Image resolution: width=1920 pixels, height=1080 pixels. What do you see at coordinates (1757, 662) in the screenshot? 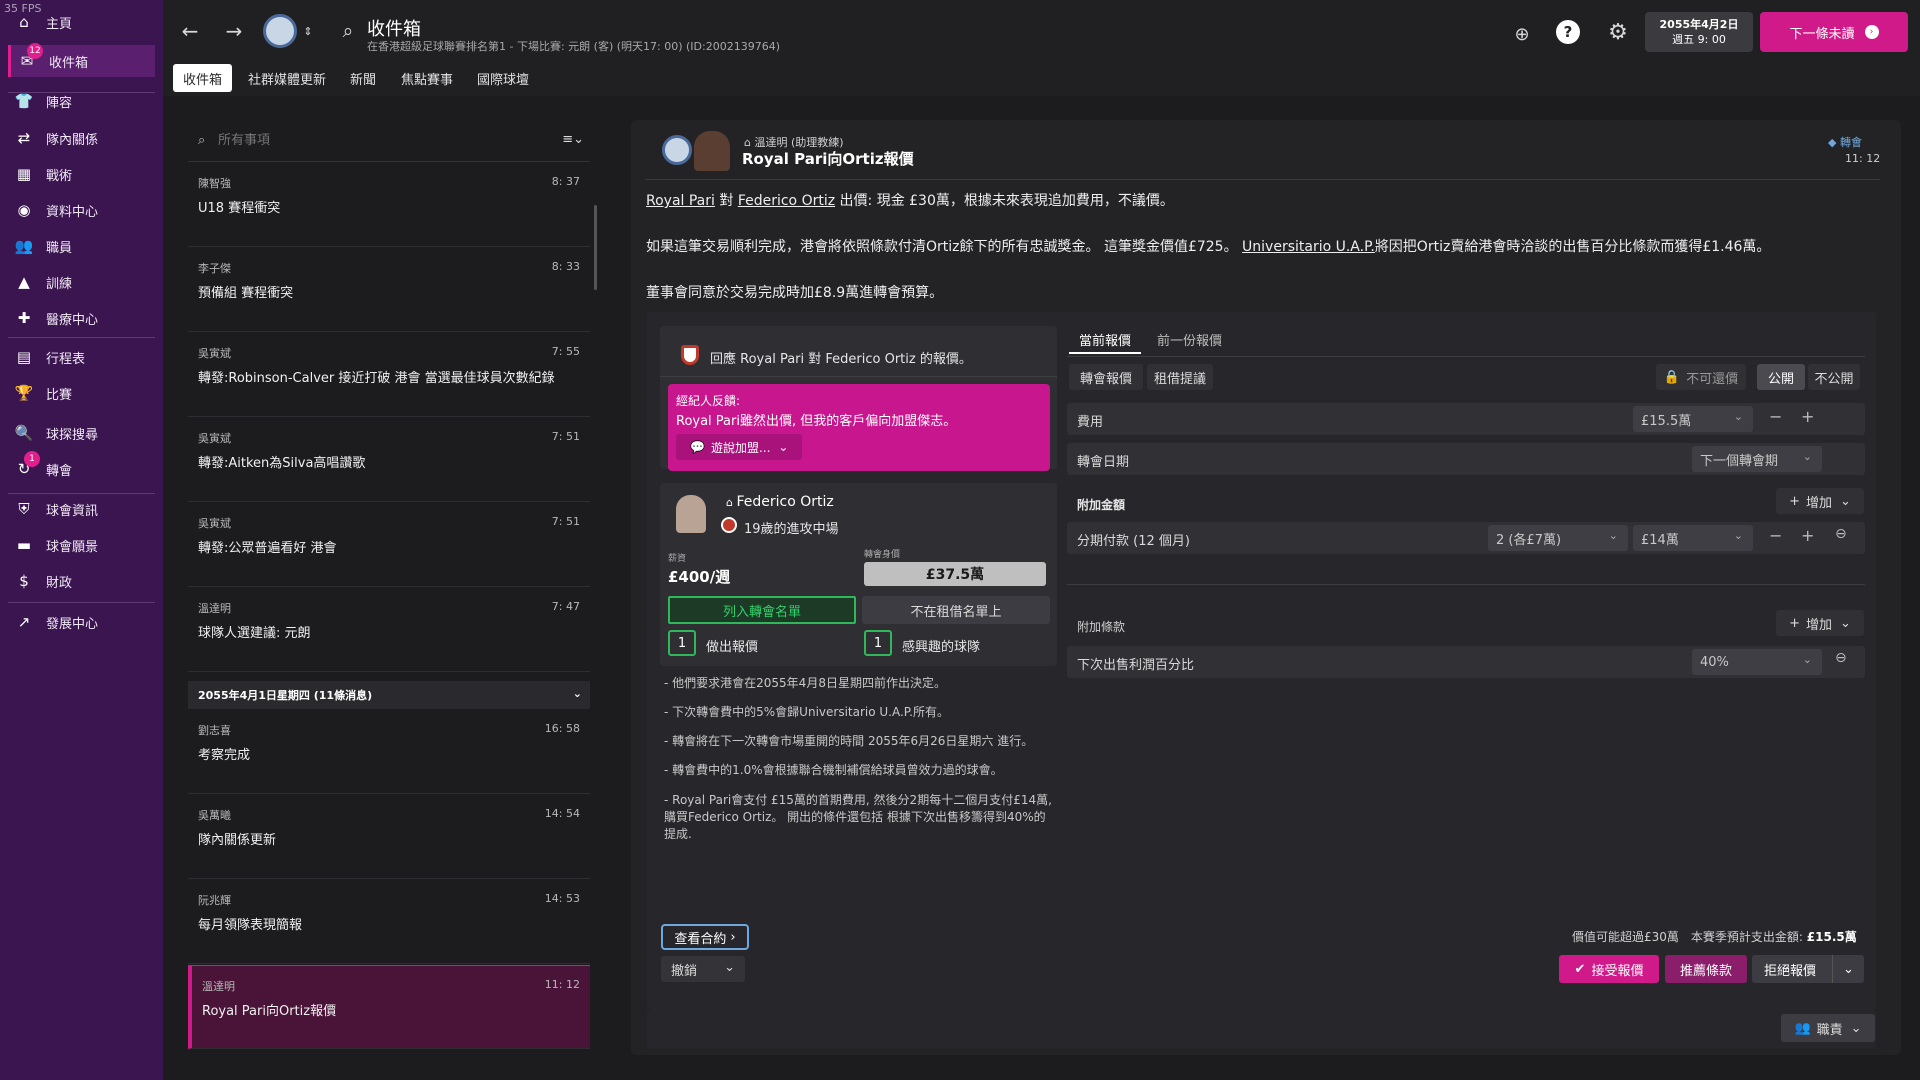
I see `sell-on-dropdown: 40% ⌄` at bounding box center [1757, 662].